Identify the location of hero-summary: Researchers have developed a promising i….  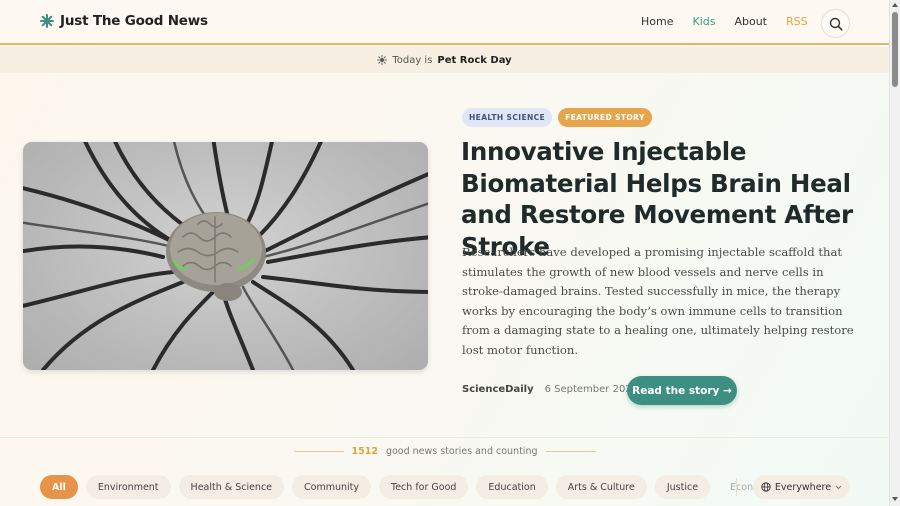
(658, 301).